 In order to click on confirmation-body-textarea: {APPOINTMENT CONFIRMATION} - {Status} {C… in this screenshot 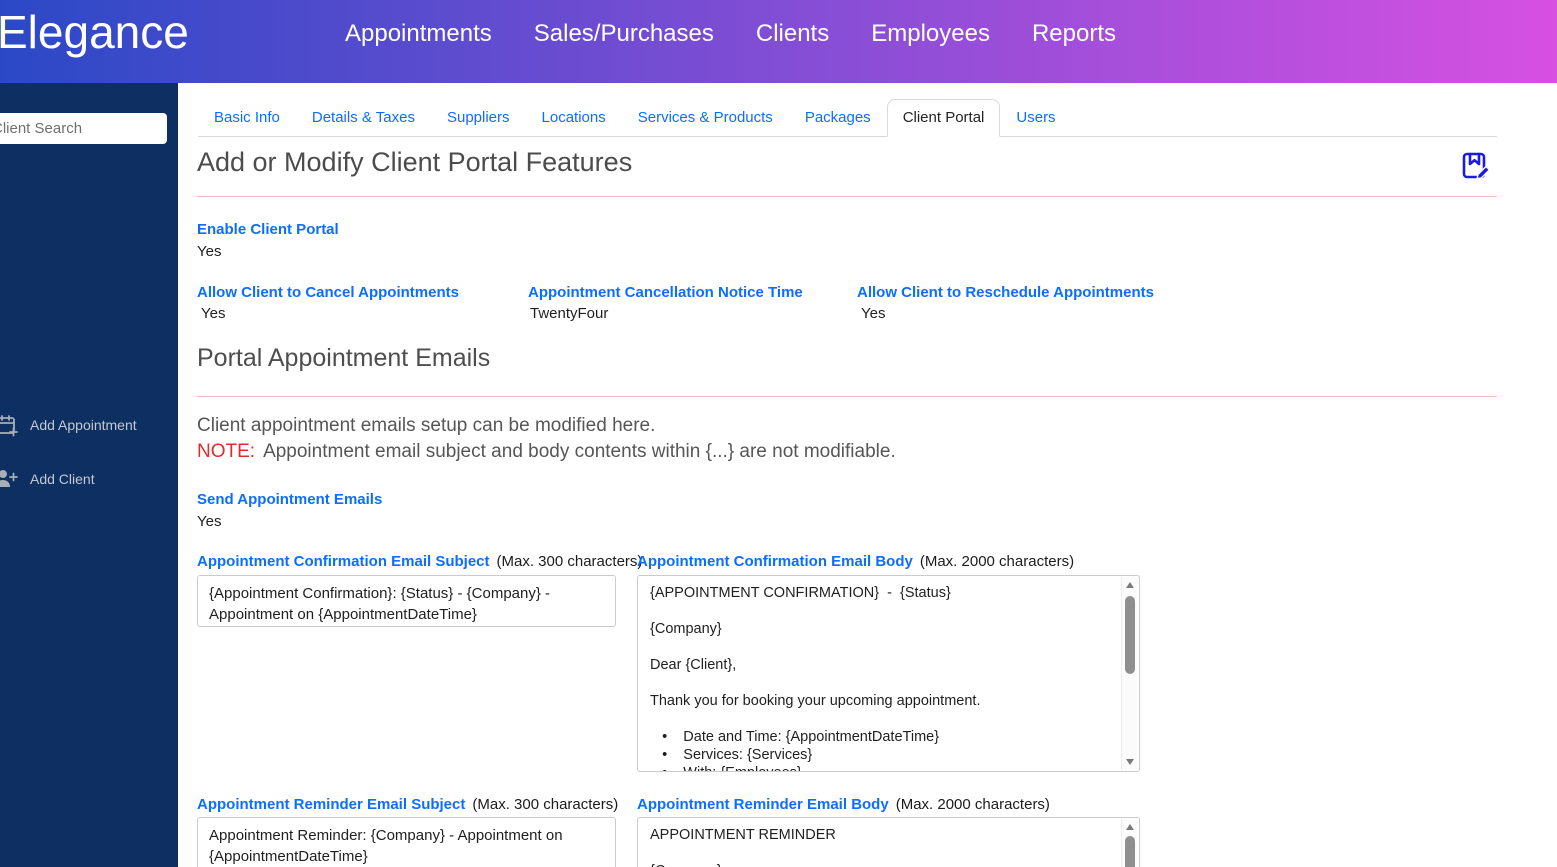, I will do `click(888, 673)`.